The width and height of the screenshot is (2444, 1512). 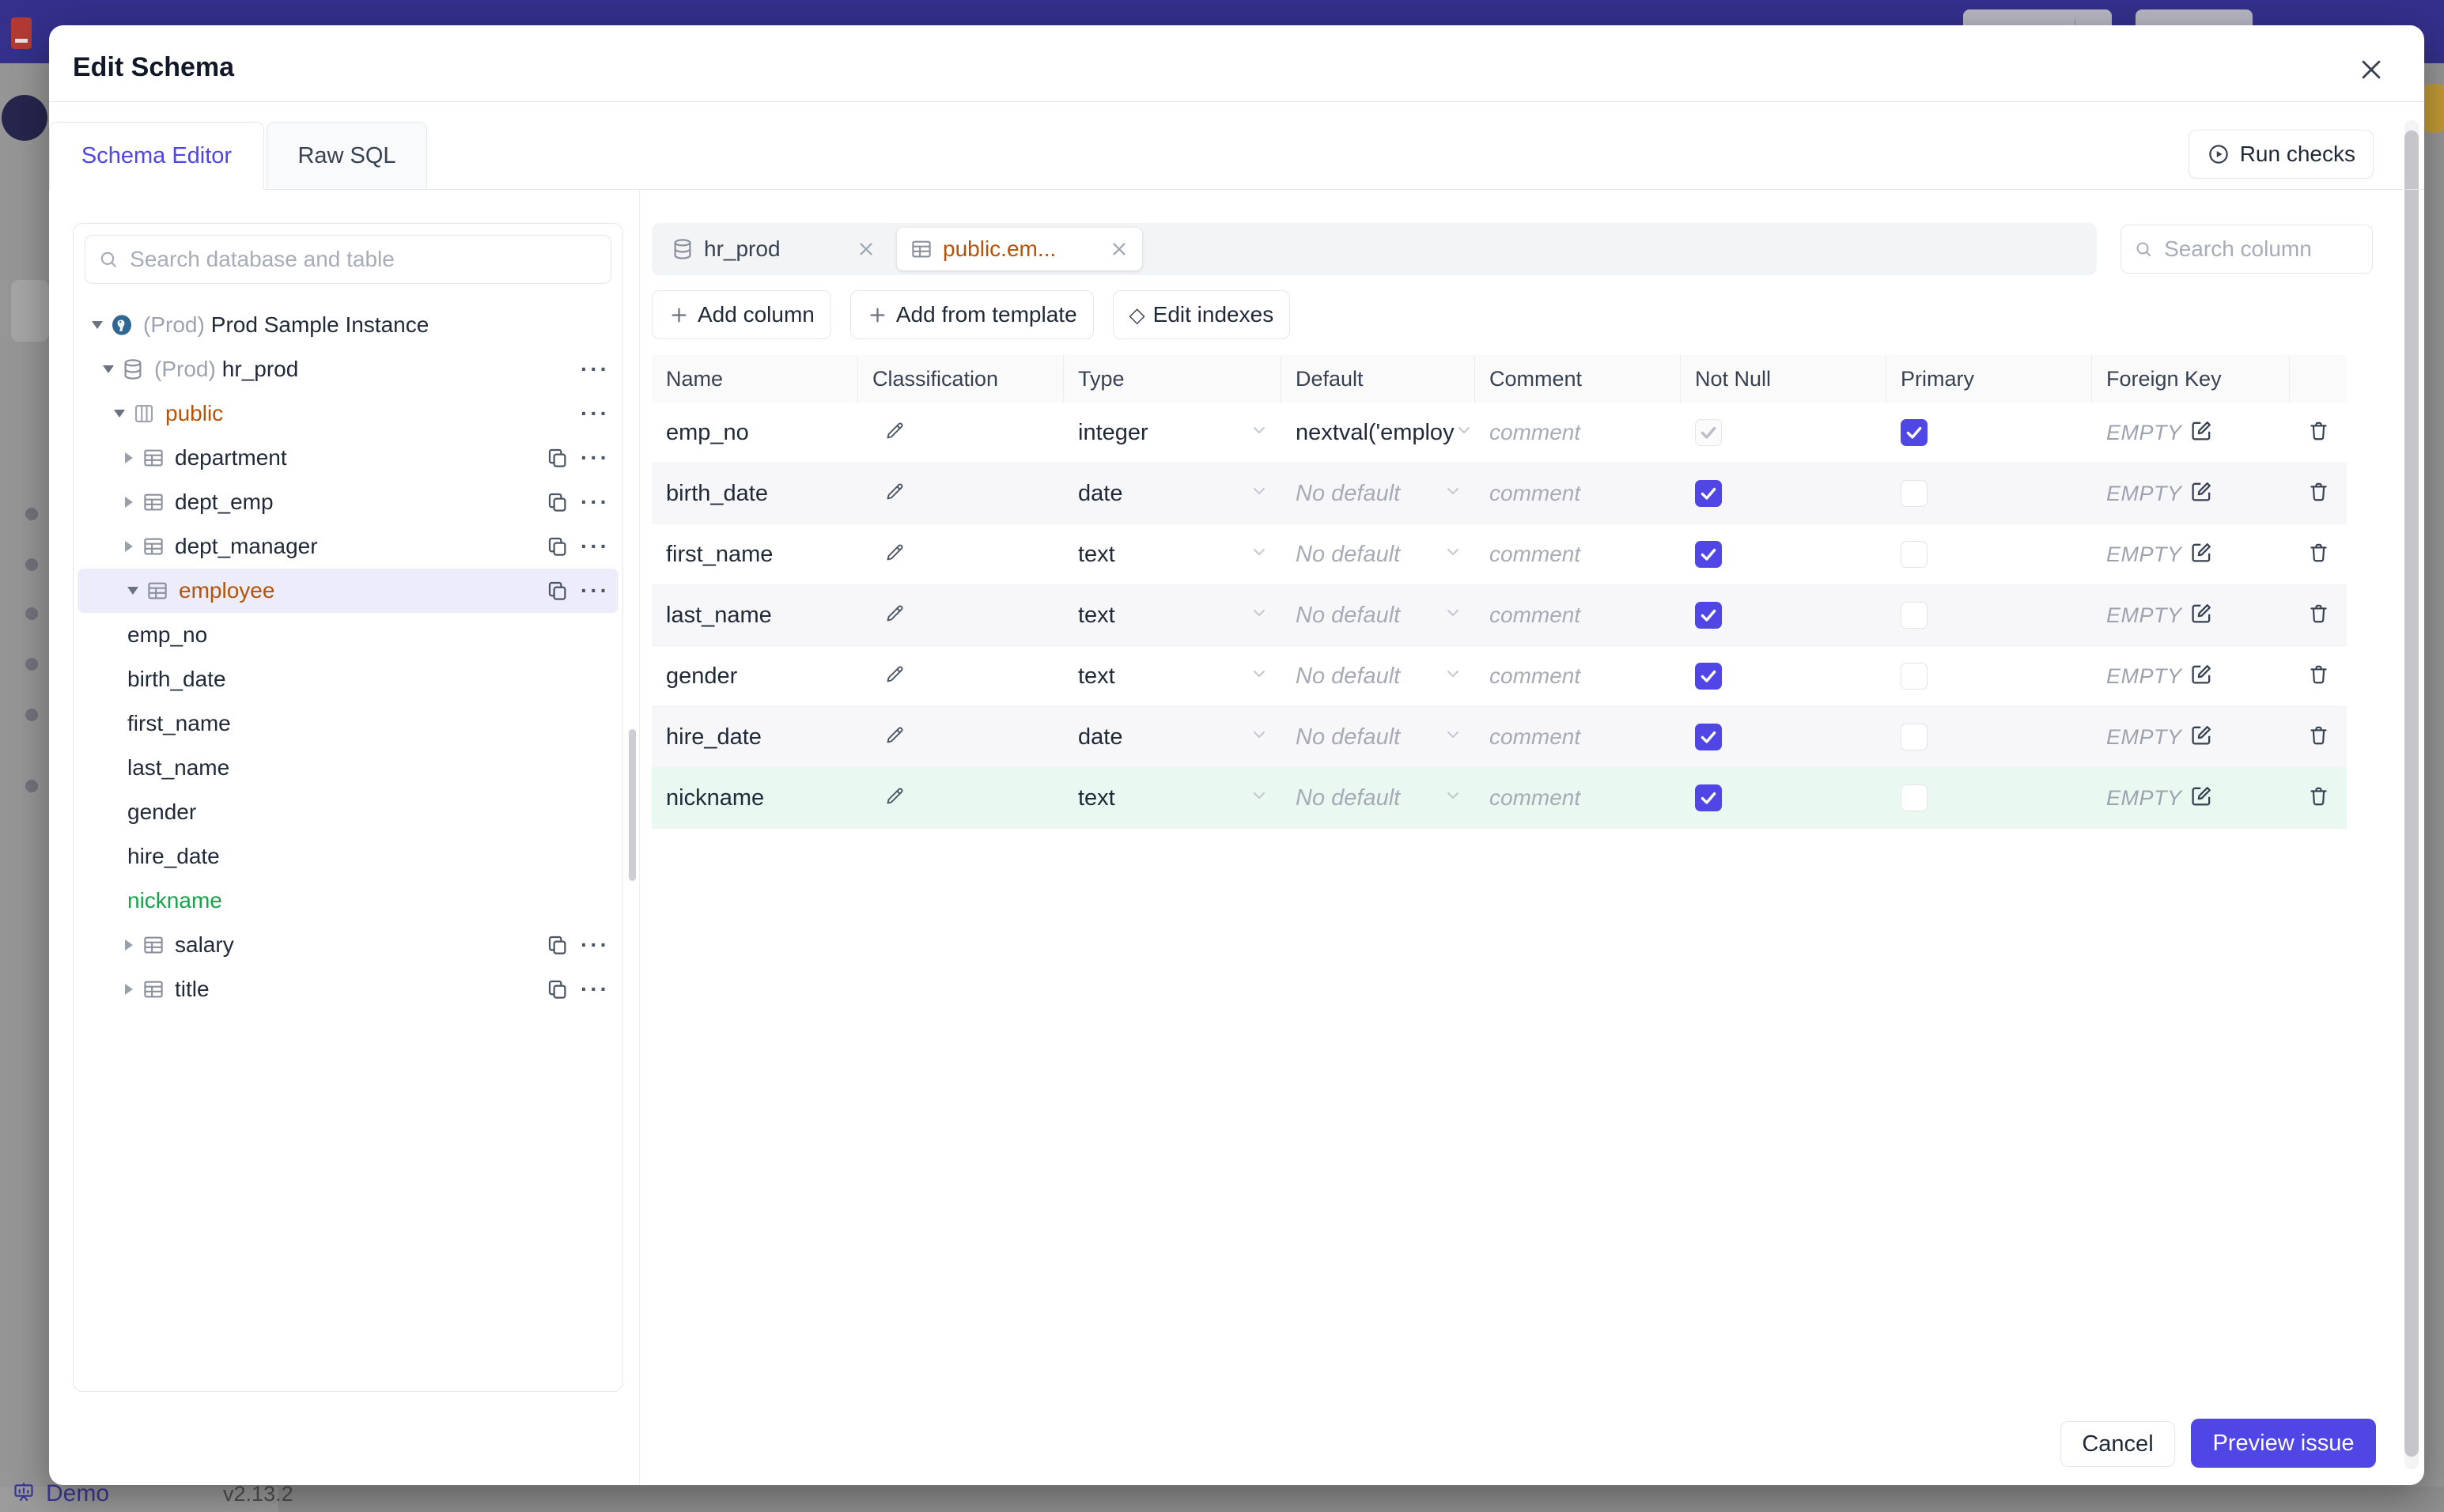 What do you see at coordinates (347, 156) in the screenshot?
I see `tab-raw-sql: Raw SQL` at bounding box center [347, 156].